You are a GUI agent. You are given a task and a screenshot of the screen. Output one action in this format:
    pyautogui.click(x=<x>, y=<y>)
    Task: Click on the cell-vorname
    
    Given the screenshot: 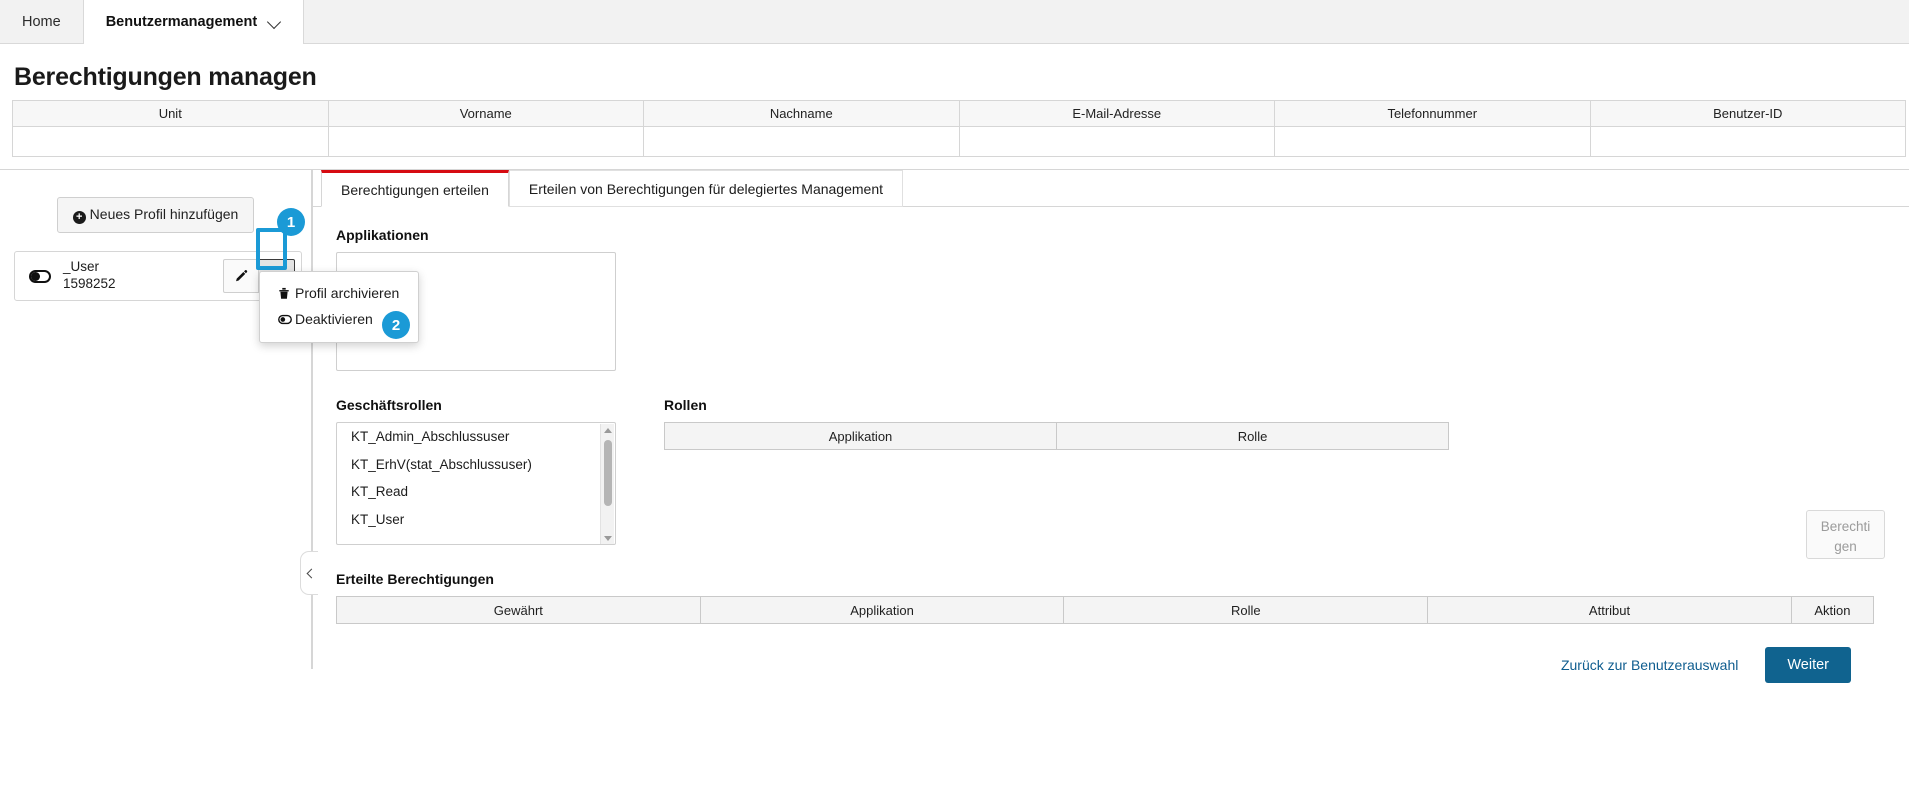 What is the action you would take?
    pyautogui.click(x=485, y=141)
    